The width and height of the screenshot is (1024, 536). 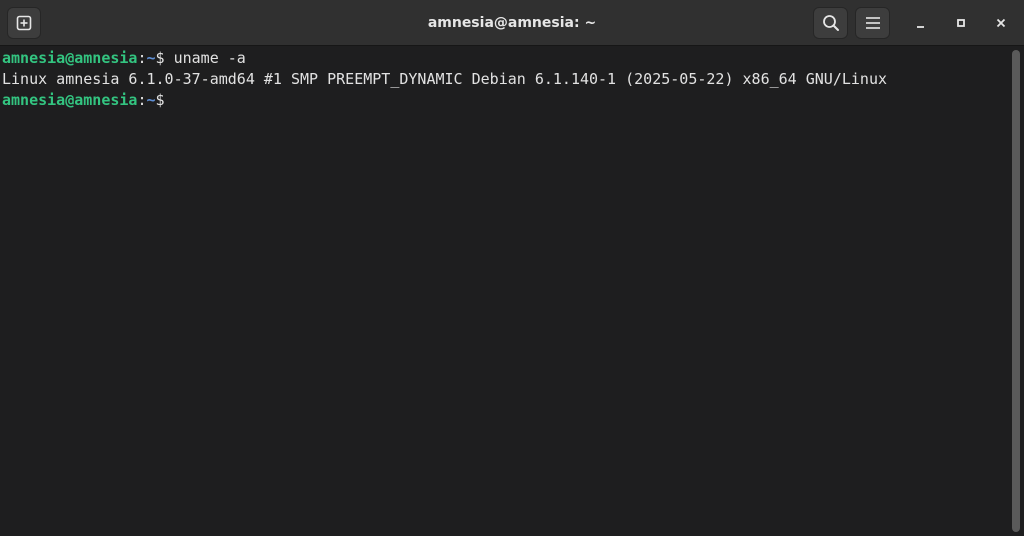 I want to click on close-button, so click(x=1001, y=23).